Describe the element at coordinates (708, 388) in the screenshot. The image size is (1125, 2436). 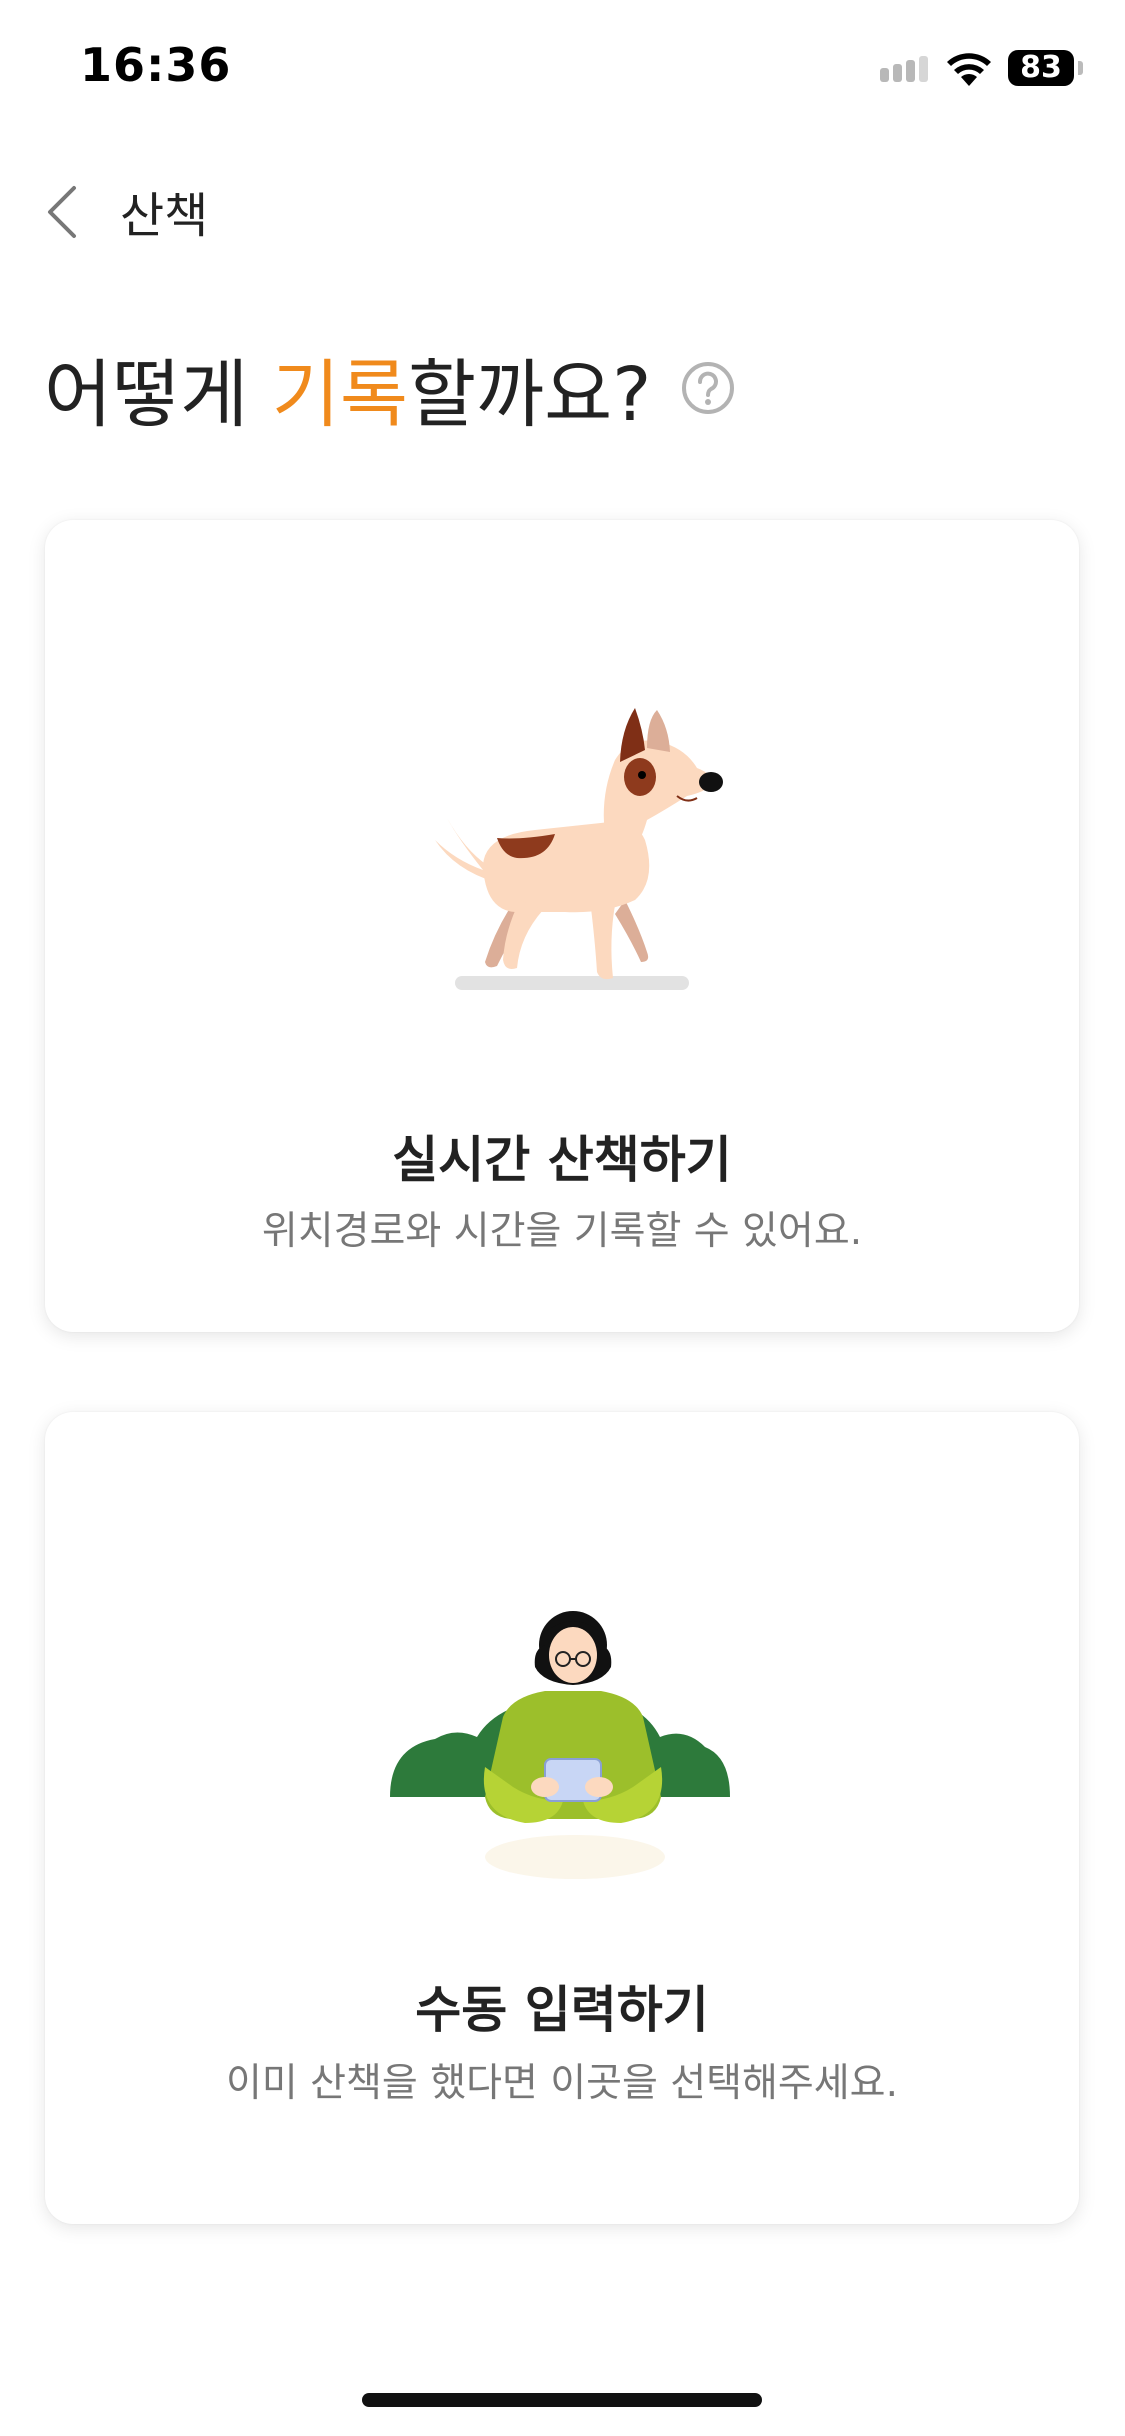
I see `question-circle-icon` at that location.